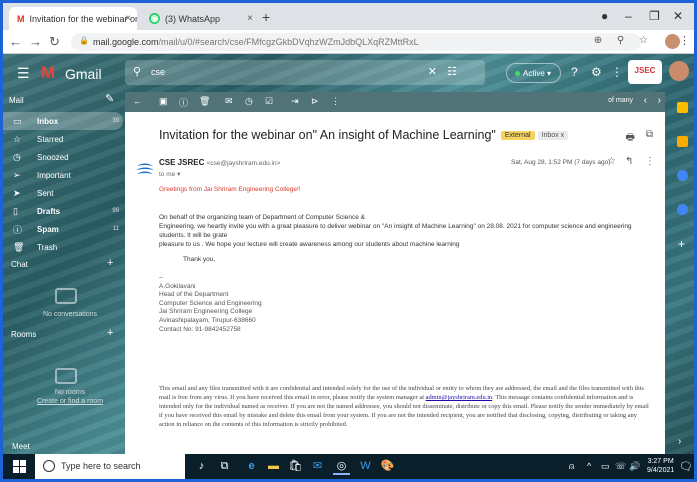 This screenshot has height=482, width=697. I want to click on inbox-label-chip: Inbox x, so click(553, 136).